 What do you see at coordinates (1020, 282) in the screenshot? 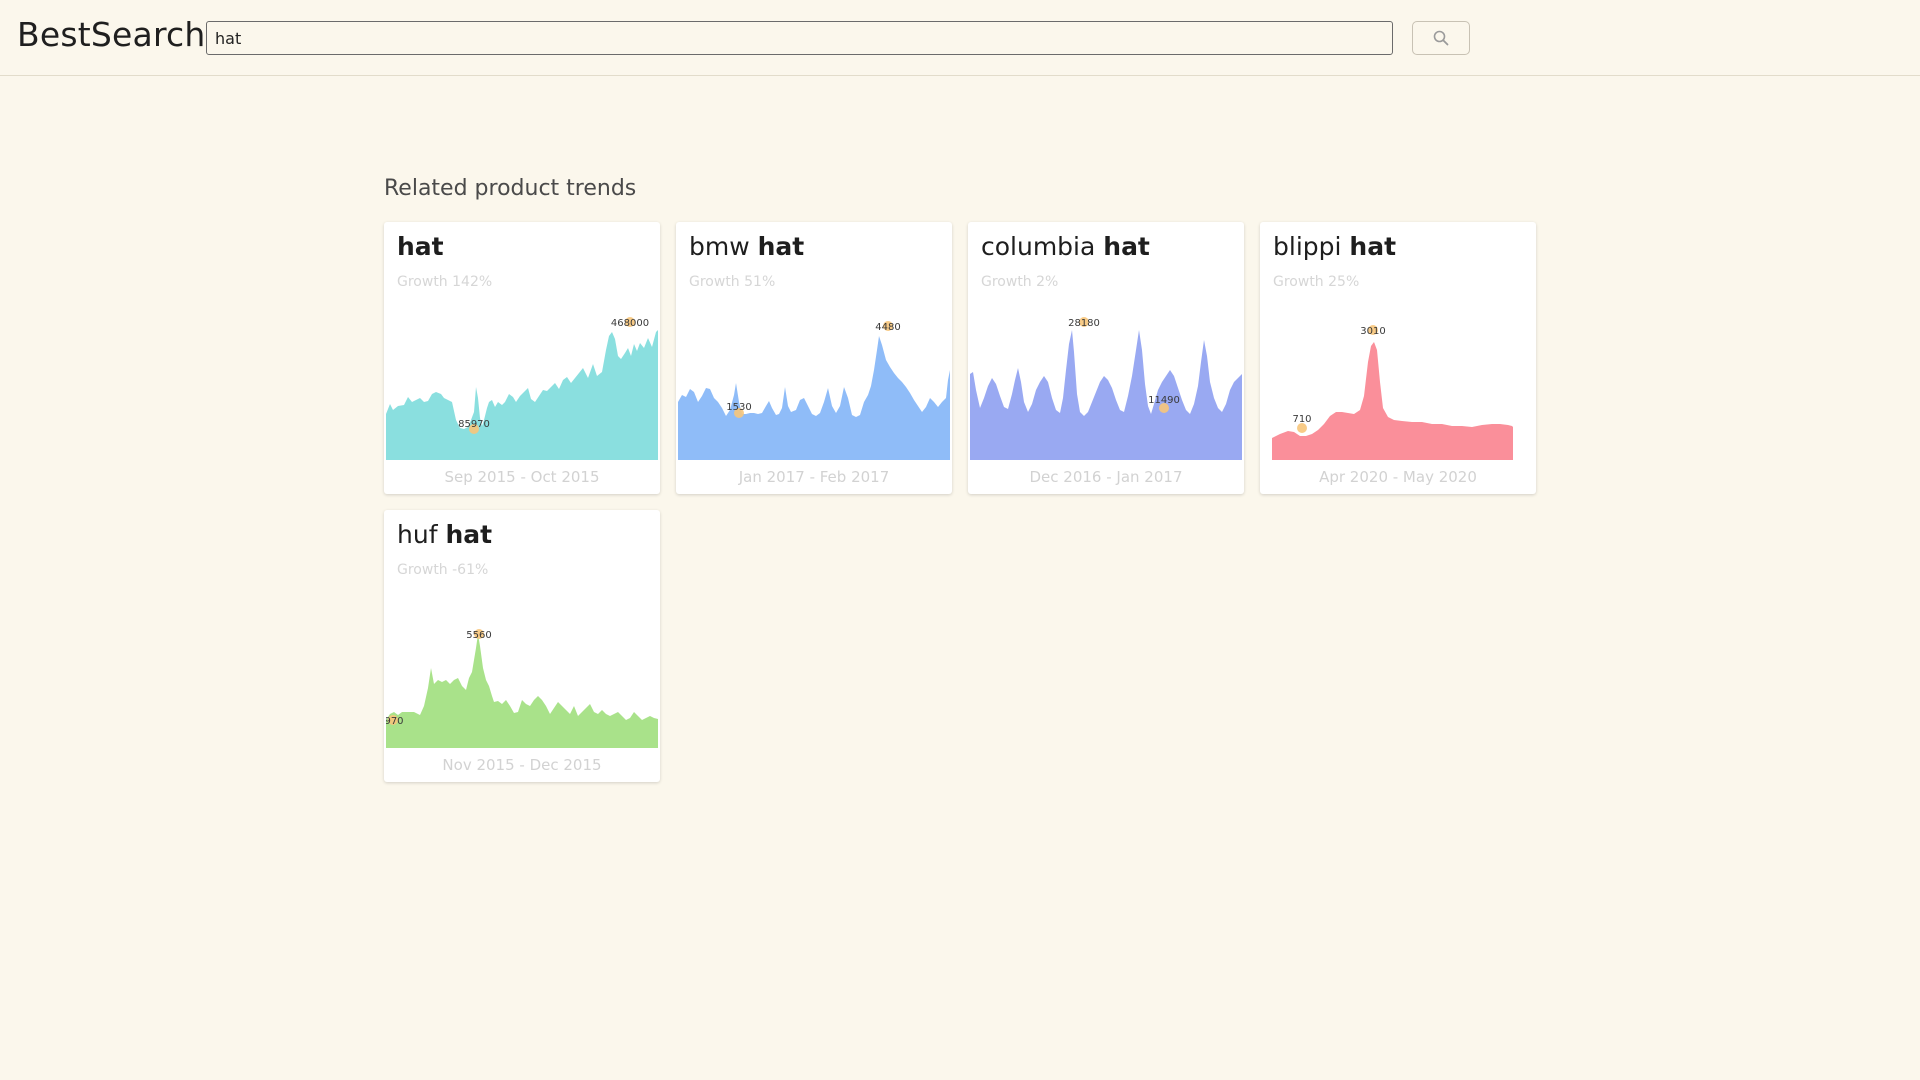
I see `card-growth: Growth 2%` at bounding box center [1020, 282].